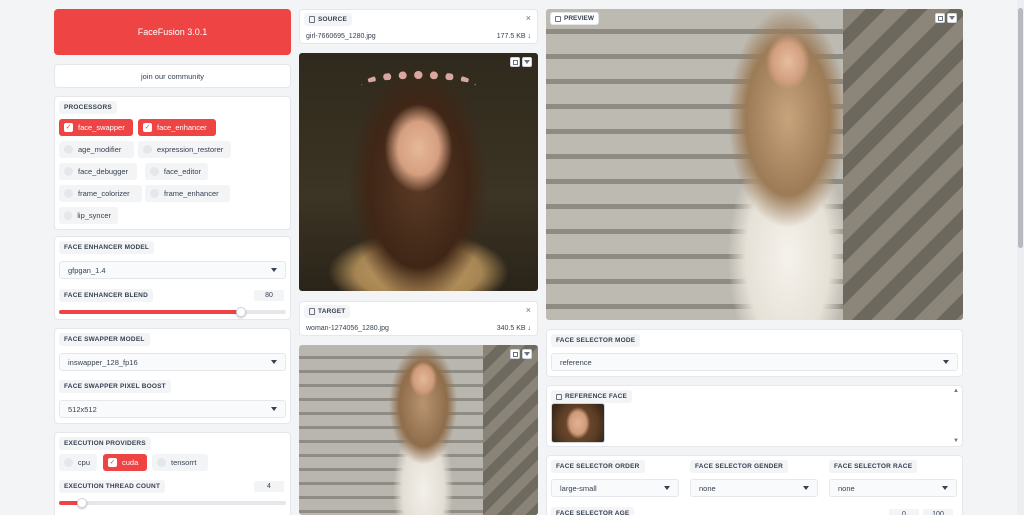  What do you see at coordinates (707, 488) in the screenshot?
I see `face-selector-gender-value: none` at bounding box center [707, 488].